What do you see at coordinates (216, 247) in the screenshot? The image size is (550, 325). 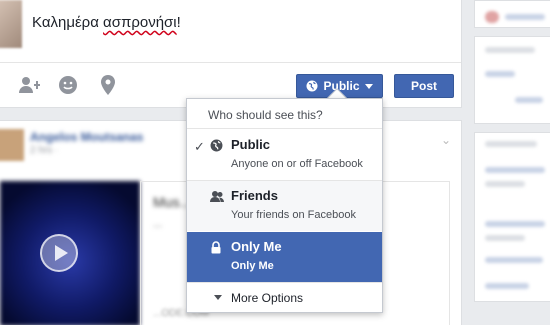 I see `lock-icon` at bounding box center [216, 247].